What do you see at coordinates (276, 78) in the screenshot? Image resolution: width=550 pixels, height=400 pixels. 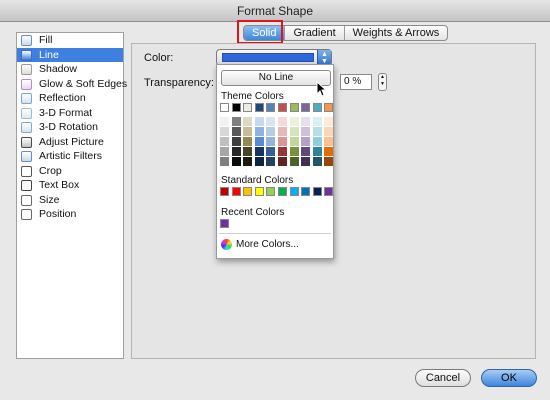 I see `no-line-button: No Line` at bounding box center [276, 78].